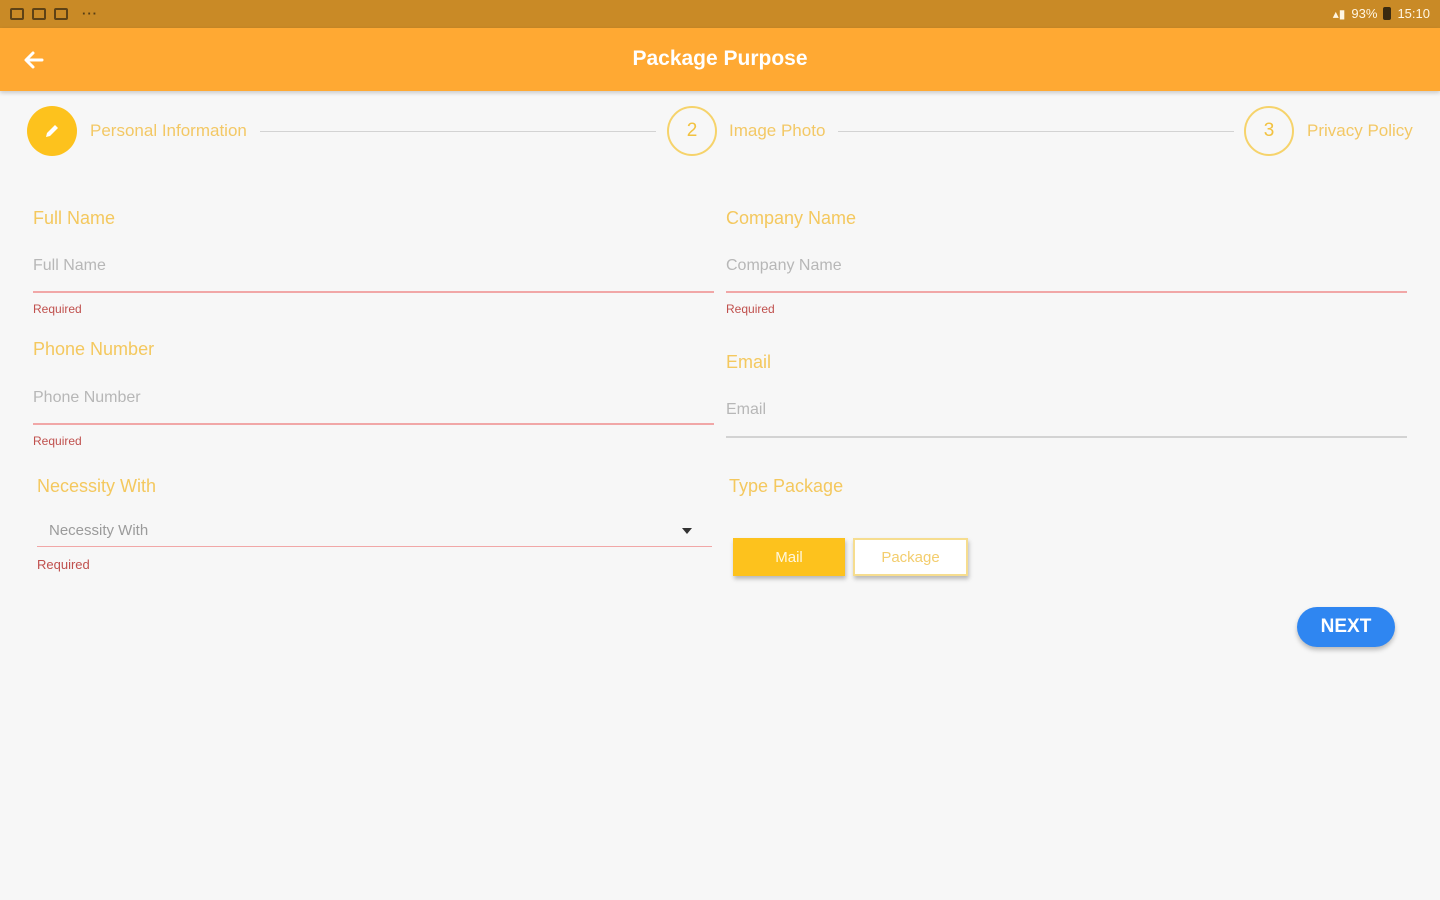 The height and width of the screenshot is (900, 1440). What do you see at coordinates (1066, 292) in the screenshot?
I see `company-name-underline` at bounding box center [1066, 292].